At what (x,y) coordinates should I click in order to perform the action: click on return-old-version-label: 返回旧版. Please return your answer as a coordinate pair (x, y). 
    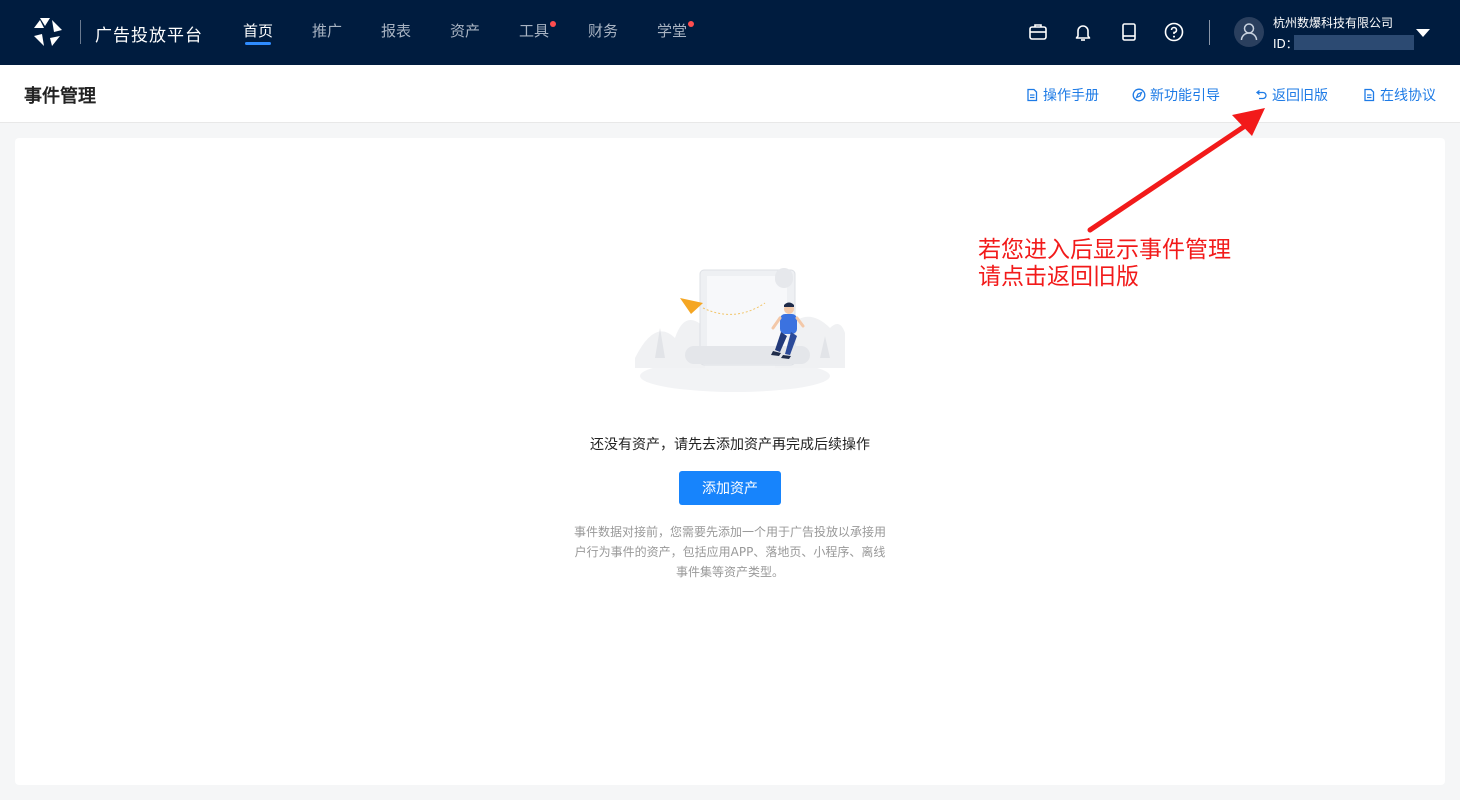
    Looking at the image, I should click on (1300, 96).